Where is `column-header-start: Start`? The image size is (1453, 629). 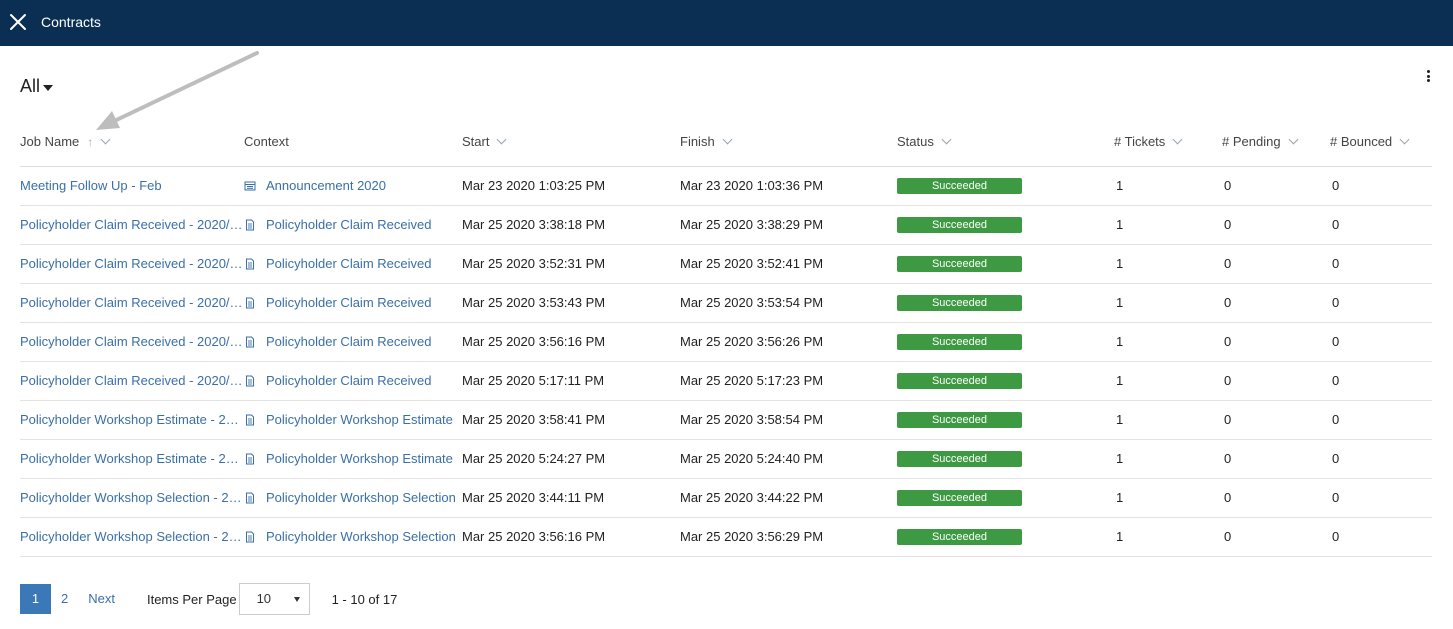 column-header-start: Start is located at coordinates (571, 142).